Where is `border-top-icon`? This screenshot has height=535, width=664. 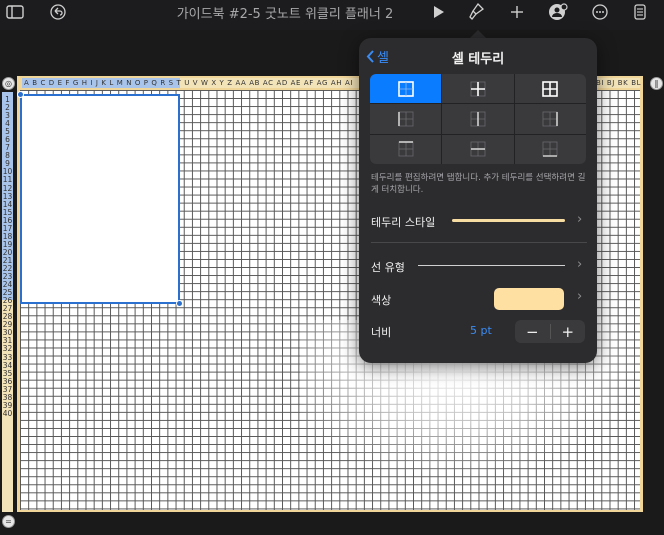 border-top-icon is located at coordinates (406, 149).